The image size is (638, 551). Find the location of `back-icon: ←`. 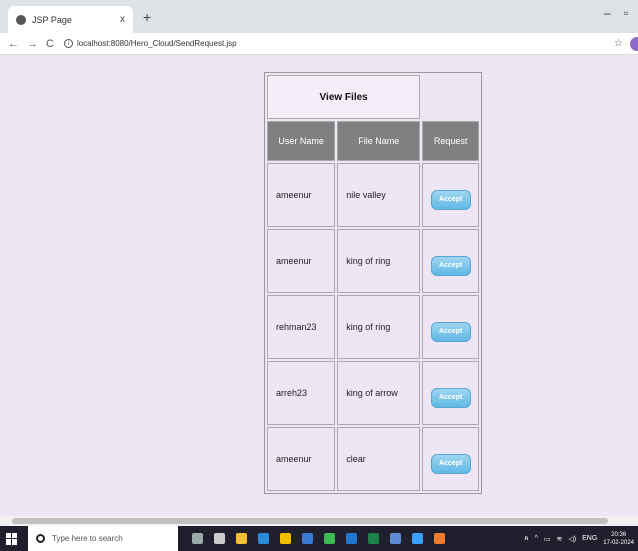

back-icon: ← is located at coordinates (13, 44).